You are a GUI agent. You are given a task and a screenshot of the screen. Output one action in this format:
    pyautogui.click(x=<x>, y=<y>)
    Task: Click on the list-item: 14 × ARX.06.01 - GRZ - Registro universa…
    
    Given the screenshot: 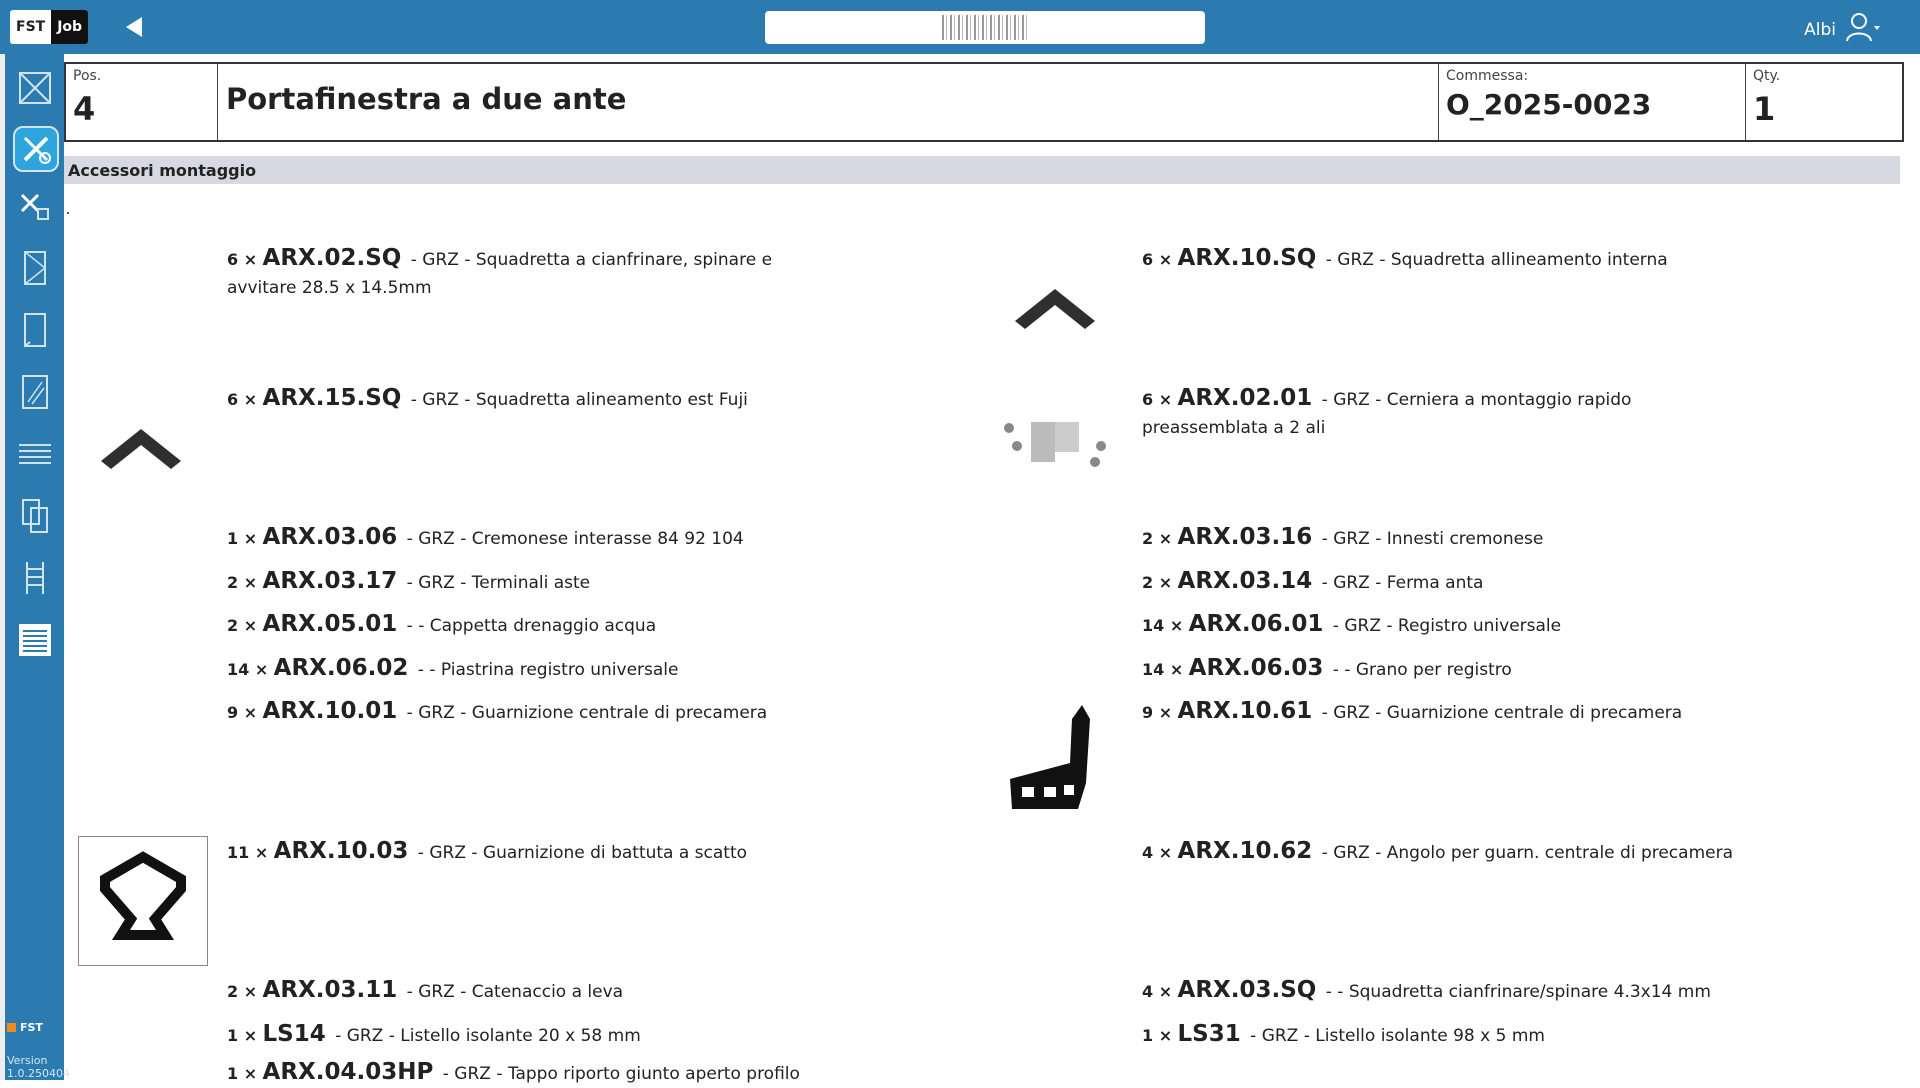 What is the action you would take?
    pyautogui.click(x=1351, y=625)
    